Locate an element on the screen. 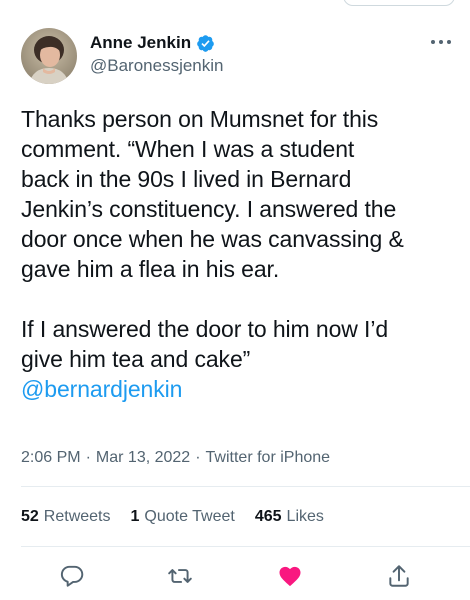 This screenshot has height=600, width=470. tweet-actions is located at coordinates (235, 576).